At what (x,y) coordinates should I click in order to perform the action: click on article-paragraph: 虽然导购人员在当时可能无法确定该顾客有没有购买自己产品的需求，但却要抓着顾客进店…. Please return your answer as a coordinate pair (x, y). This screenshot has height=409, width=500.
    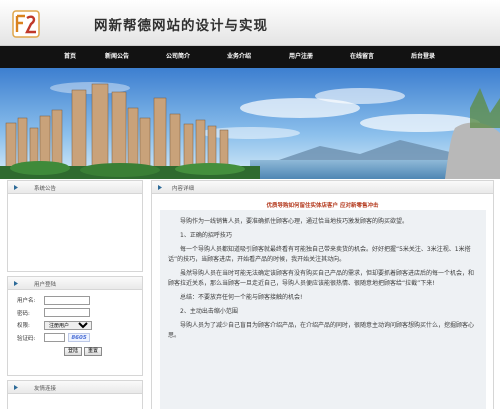
    Looking at the image, I should click on (321, 278).